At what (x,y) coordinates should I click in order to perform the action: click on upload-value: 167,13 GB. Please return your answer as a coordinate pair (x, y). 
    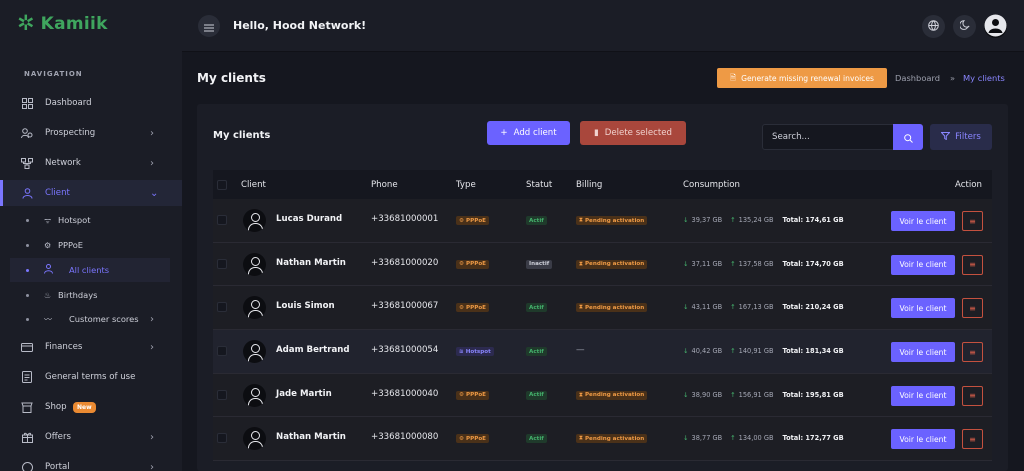
    Looking at the image, I should click on (756, 307).